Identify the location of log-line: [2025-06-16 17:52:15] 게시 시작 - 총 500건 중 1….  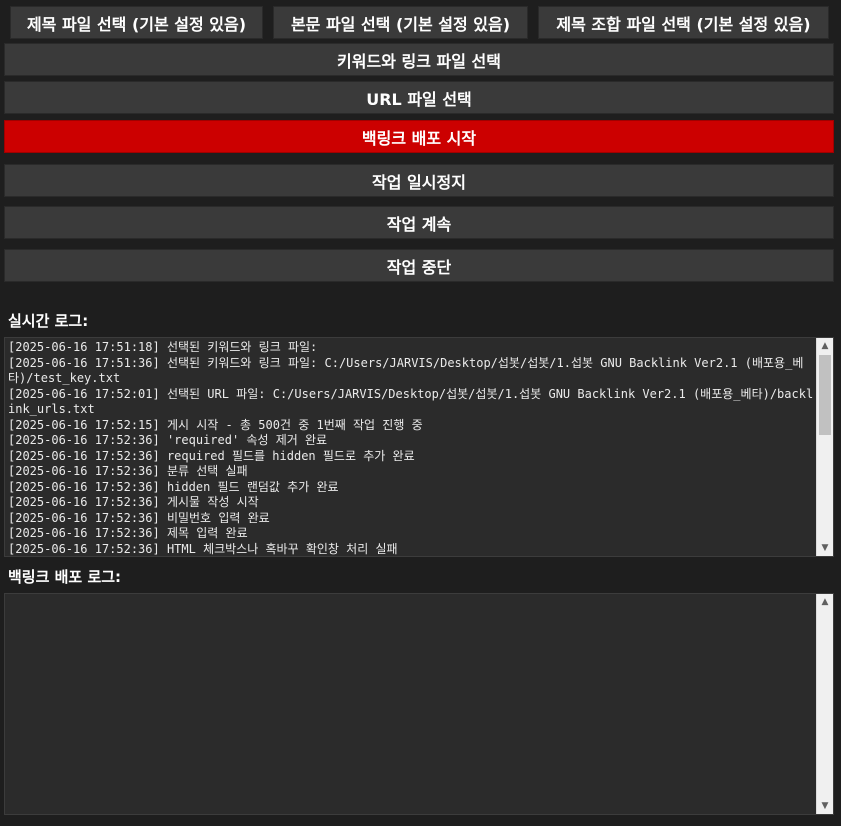
(215, 424).